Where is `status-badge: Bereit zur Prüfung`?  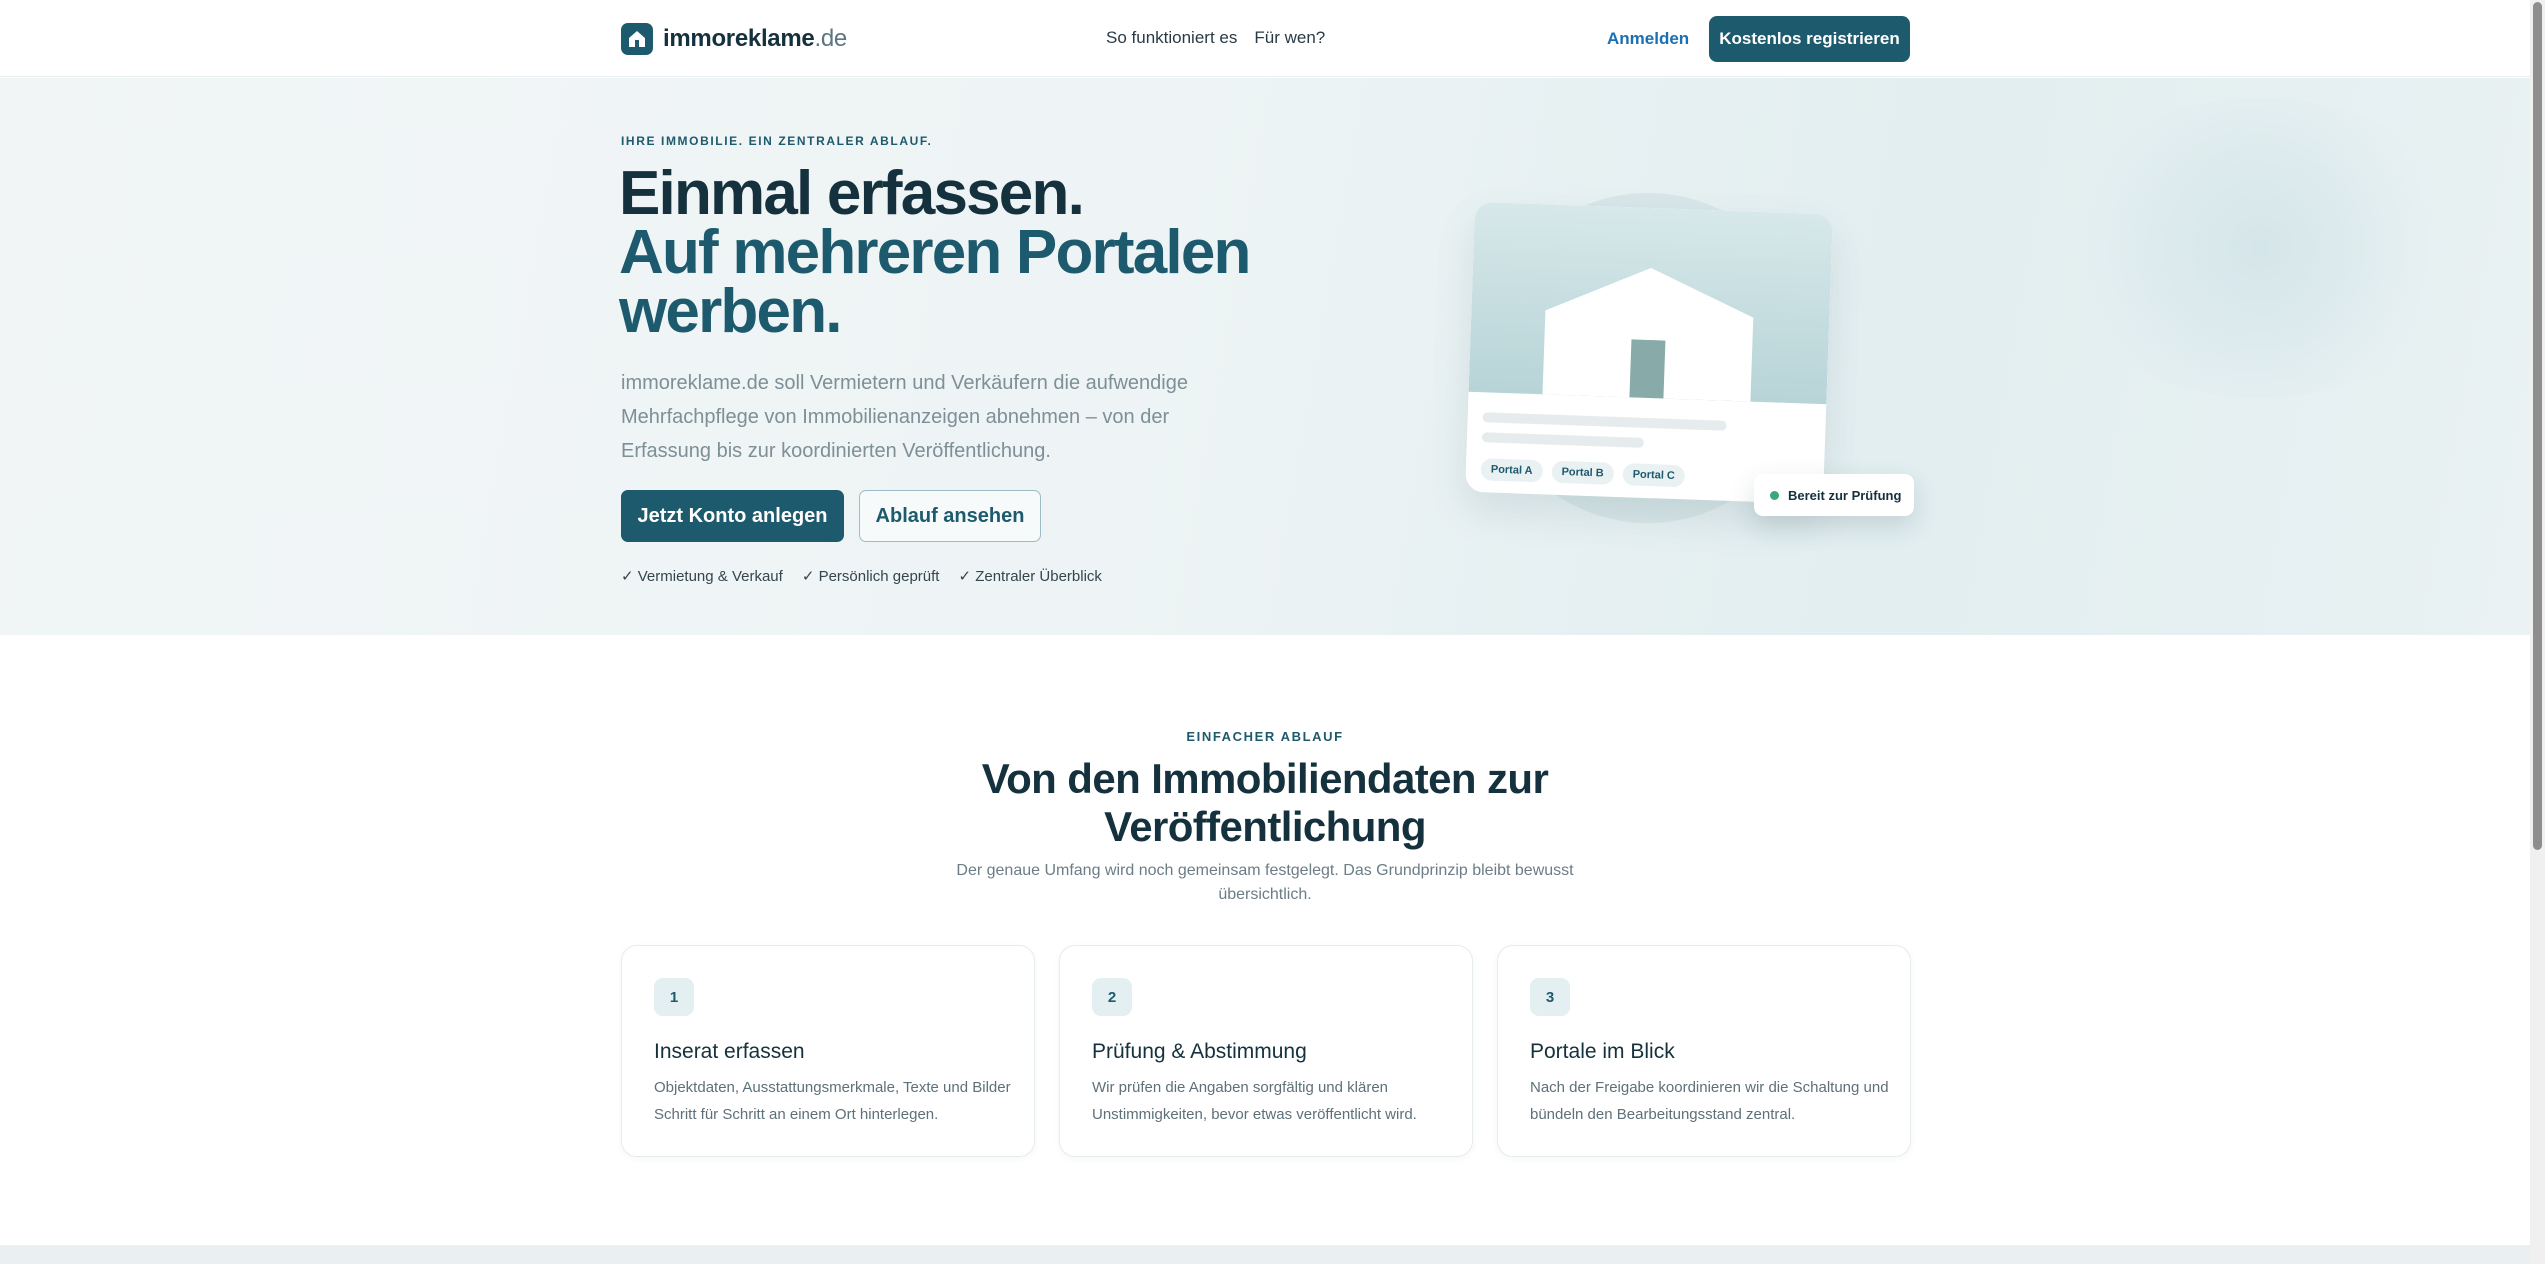 status-badge: Bereit zur Prüfung is located at coordinates (1834, 495).